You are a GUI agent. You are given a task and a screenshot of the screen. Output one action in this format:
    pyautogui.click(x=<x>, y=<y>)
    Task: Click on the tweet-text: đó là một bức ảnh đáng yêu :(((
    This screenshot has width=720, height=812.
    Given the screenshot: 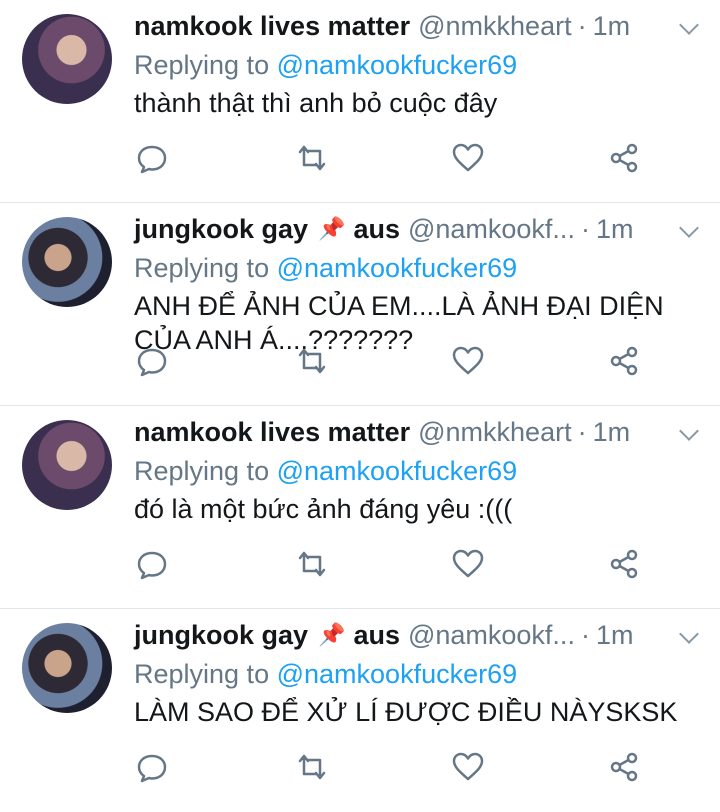 What is the action you would take?
    pyautogui.click(x=323, y=509)
    